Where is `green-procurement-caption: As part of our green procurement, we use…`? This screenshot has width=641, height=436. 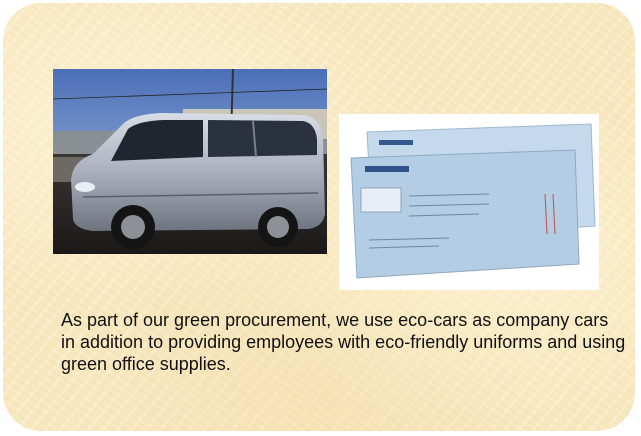 green-procurement-caption: As part of our green procurement, we use… is located at coordinates (343, 342).